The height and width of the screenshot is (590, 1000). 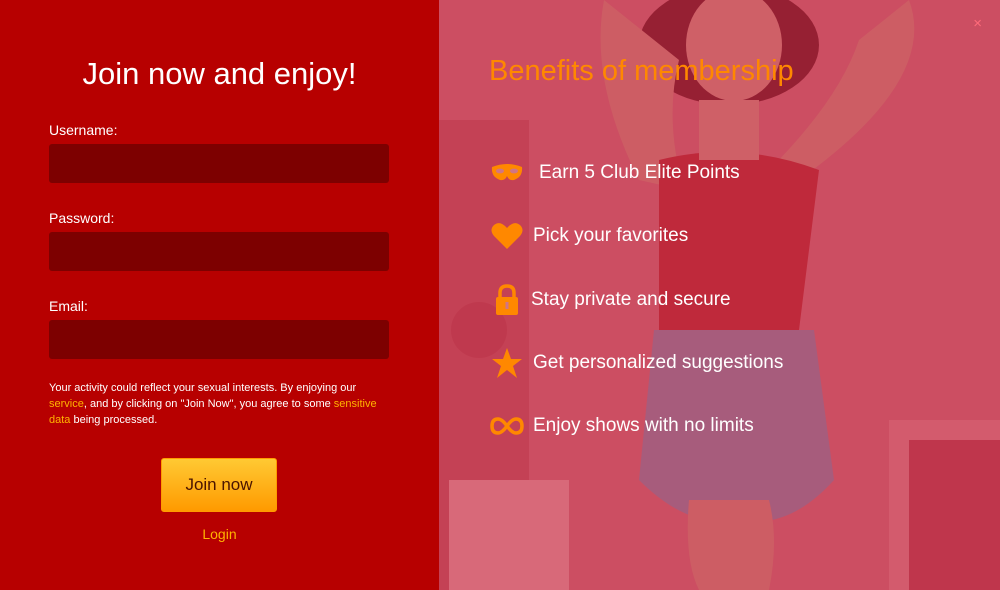 I want to click on benefit-item-points: Earn 5 Club Elite Points, so click(x=614, y=173).